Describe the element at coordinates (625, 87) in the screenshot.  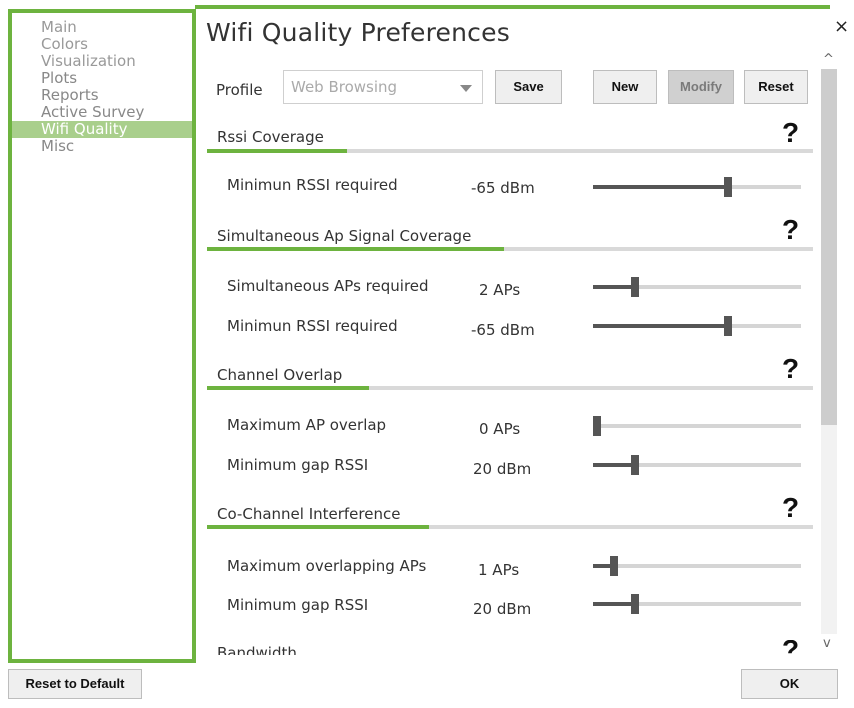
I see `new-button: New` at that location.